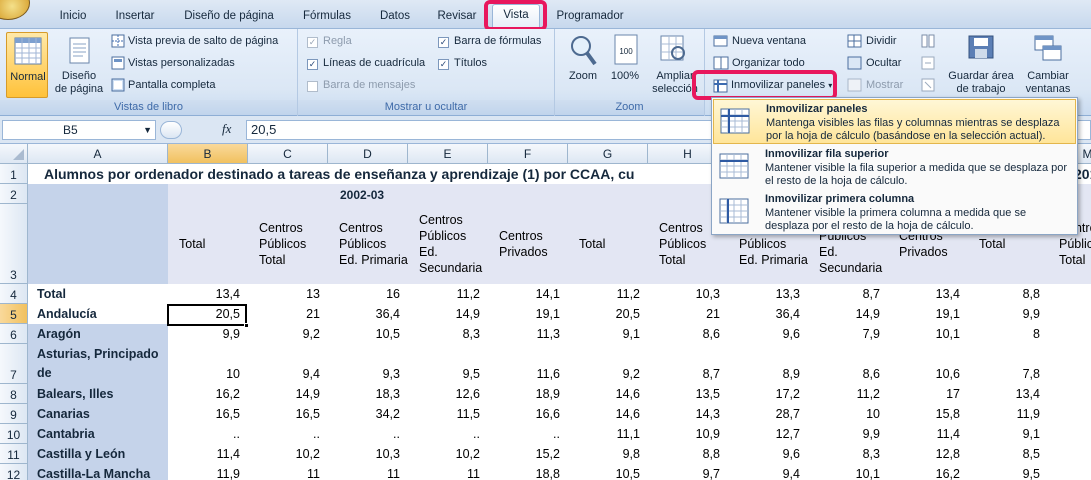 This screenshot has height=480, width=1091. What do you see at coordinates (528, 454) in the screenshot?
I see `table-cell: 15,2` at bounding box center [528, 454].